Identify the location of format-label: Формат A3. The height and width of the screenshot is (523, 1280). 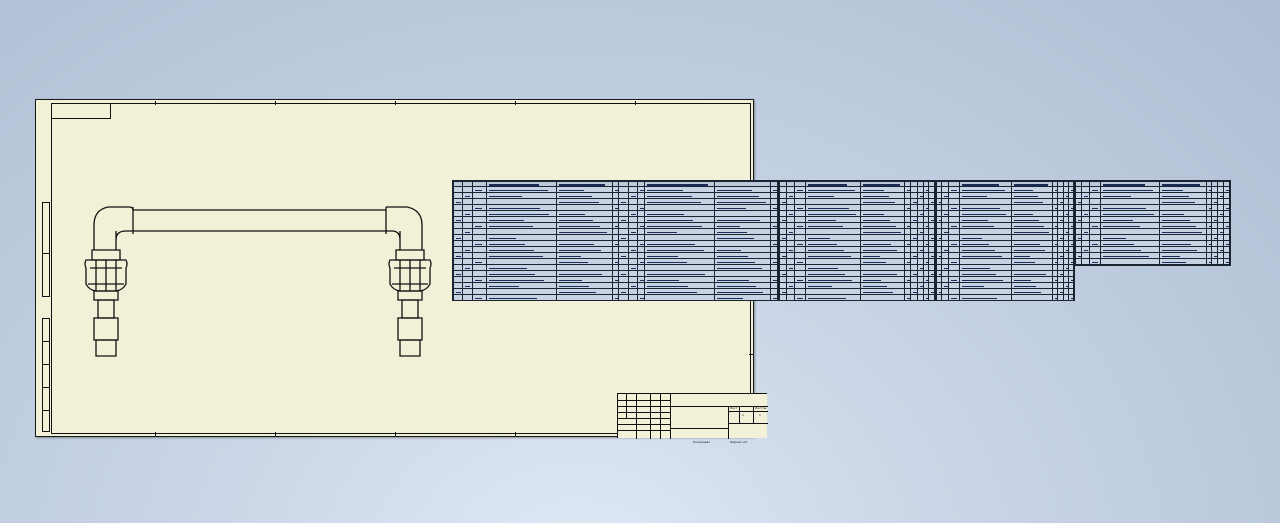
(739, 442).